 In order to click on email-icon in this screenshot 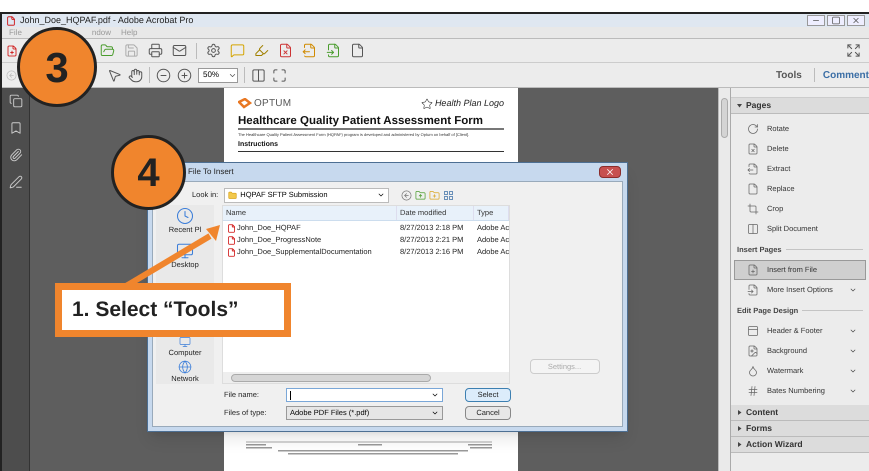, I will do `click(179, 50)`.